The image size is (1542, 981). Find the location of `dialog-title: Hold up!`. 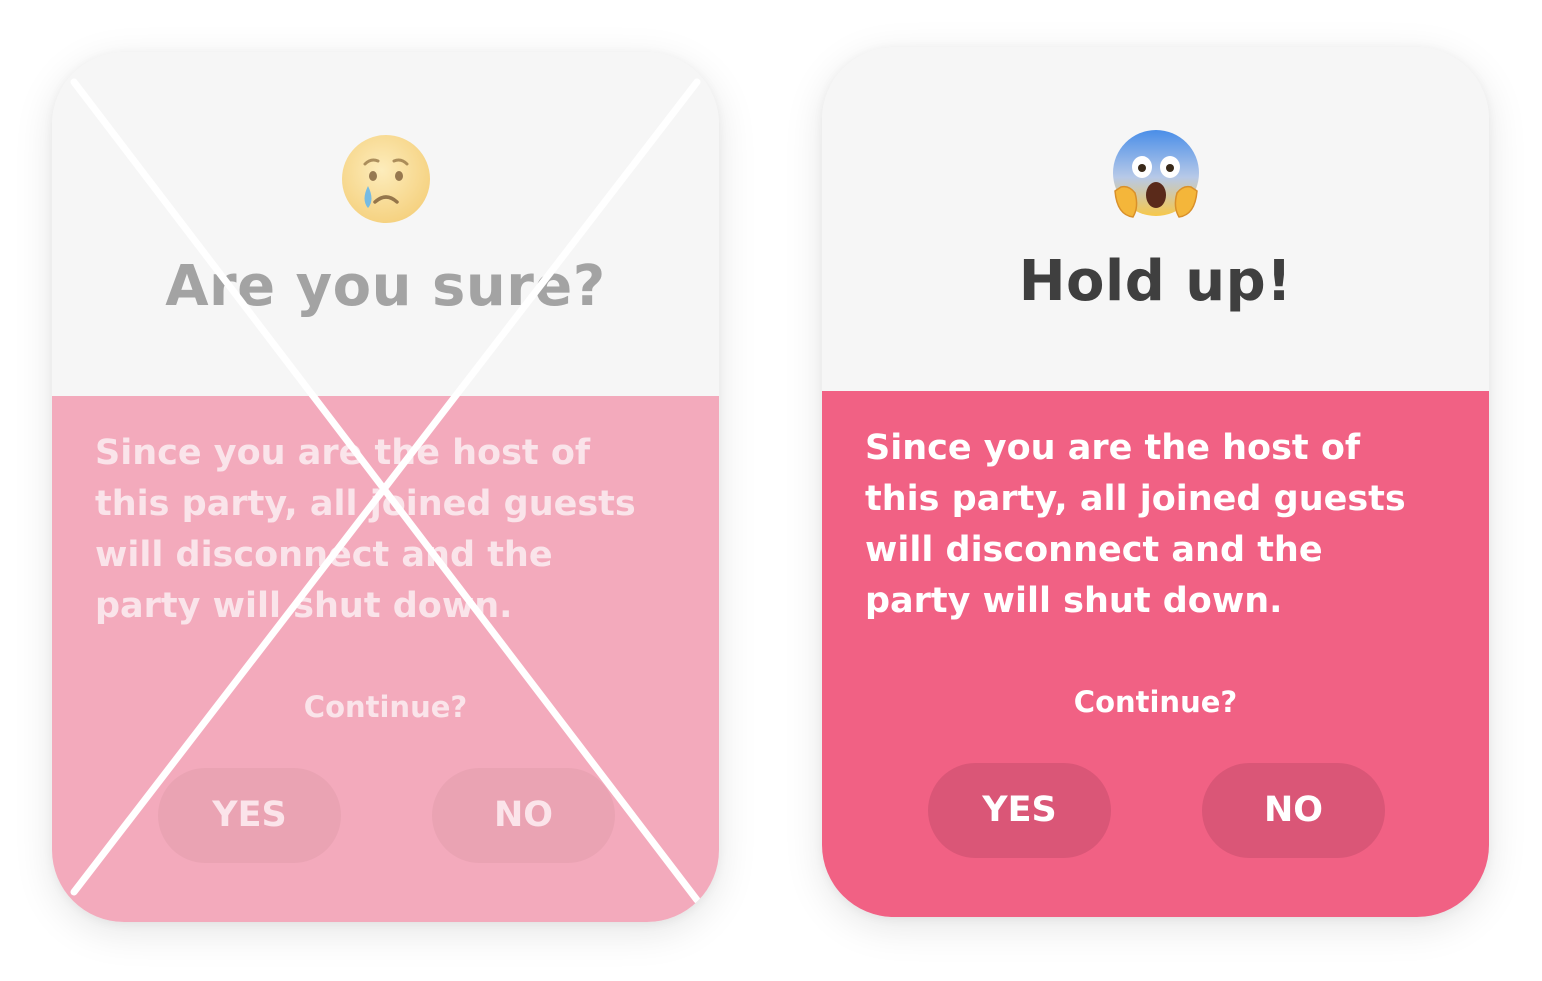

dialog-title: Hold up! is located at coordinates (1155, 281).